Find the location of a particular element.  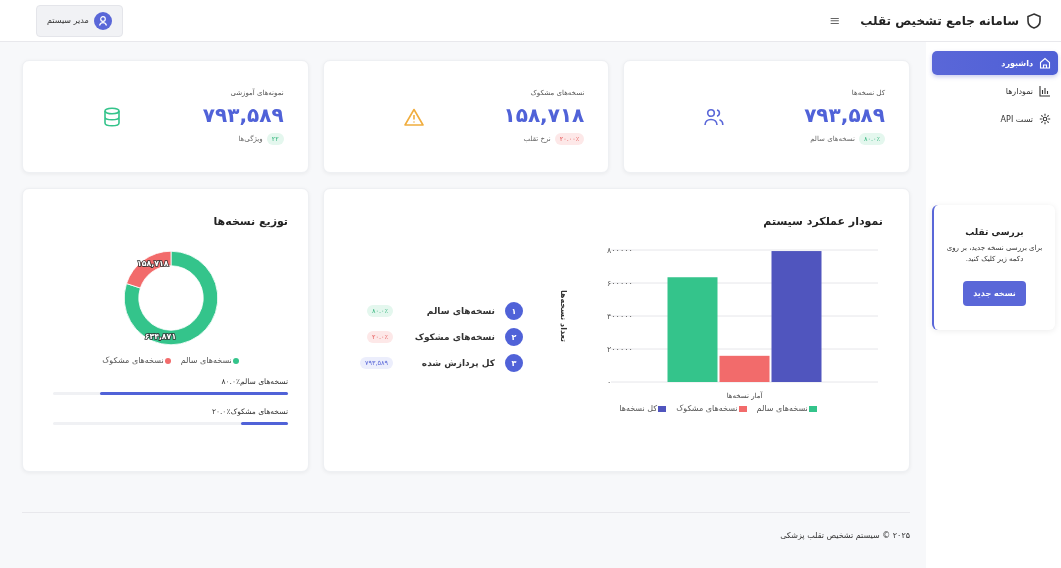

warning-icon is located at coordinates (413, 116).